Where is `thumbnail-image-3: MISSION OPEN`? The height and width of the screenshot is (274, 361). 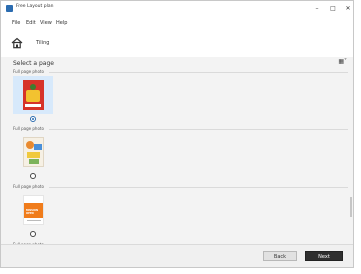 thumbnail-image-3: MISSION OPEN is located at coordinates (33, 210).